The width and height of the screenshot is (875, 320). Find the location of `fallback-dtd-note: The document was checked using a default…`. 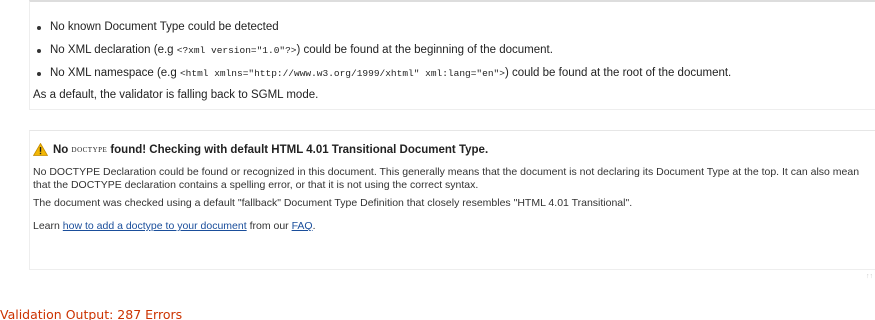

fallback-dtd-note: The document was checked using a default… is located at coordinates (333, 203).